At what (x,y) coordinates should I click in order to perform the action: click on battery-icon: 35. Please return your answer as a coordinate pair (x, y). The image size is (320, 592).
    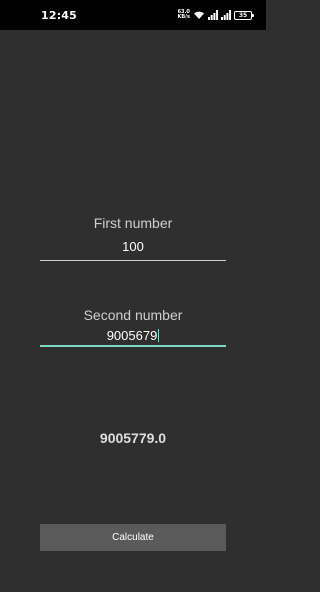
    Looking at the image, I should click on (244, 15).